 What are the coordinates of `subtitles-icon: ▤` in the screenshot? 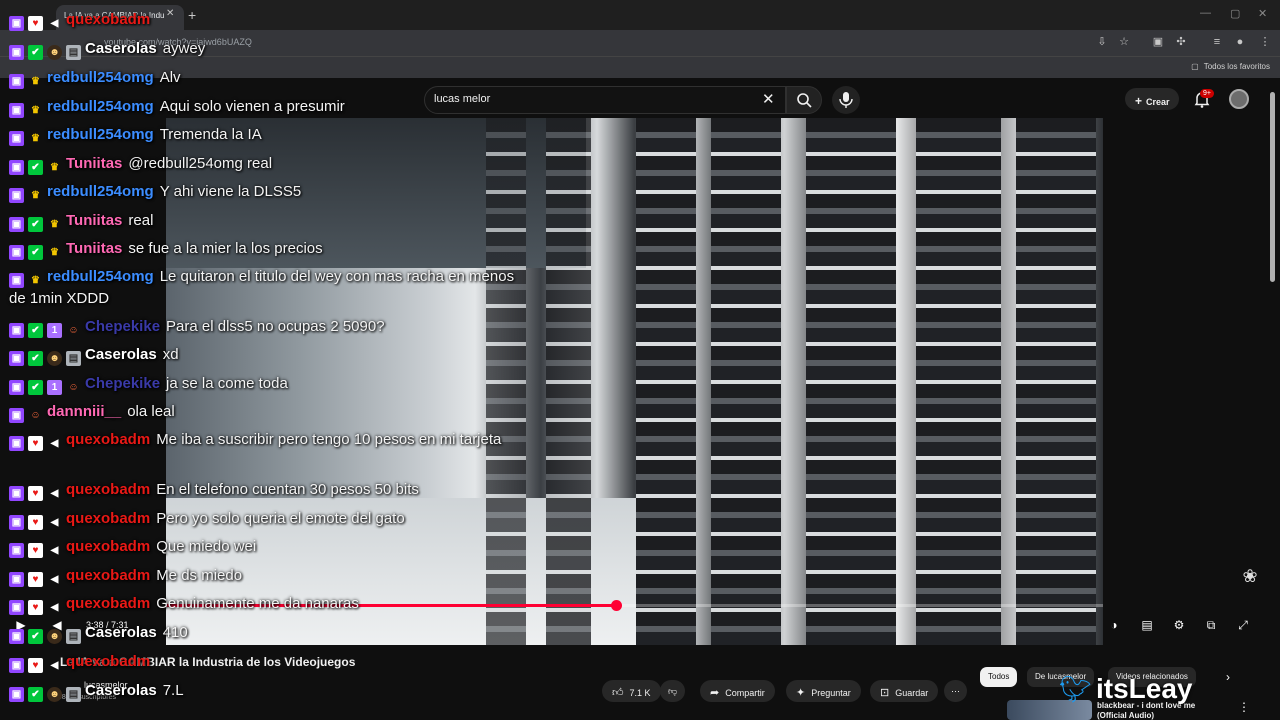 It's located at (1147, 626).